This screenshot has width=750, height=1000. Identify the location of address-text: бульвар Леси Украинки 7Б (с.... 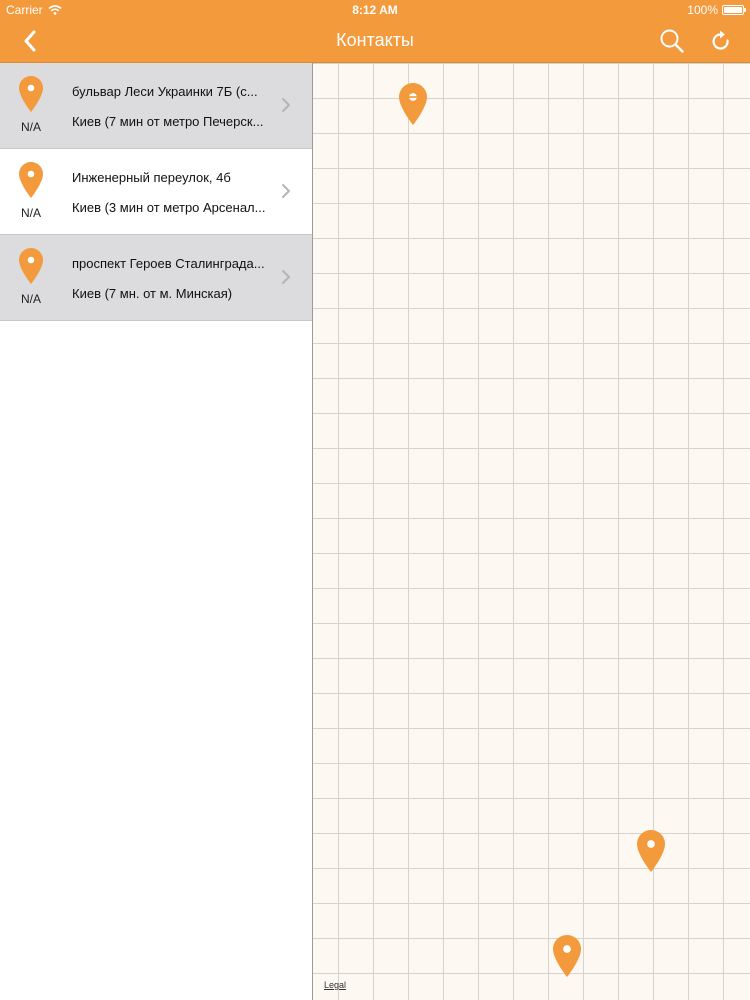
(165, 91).